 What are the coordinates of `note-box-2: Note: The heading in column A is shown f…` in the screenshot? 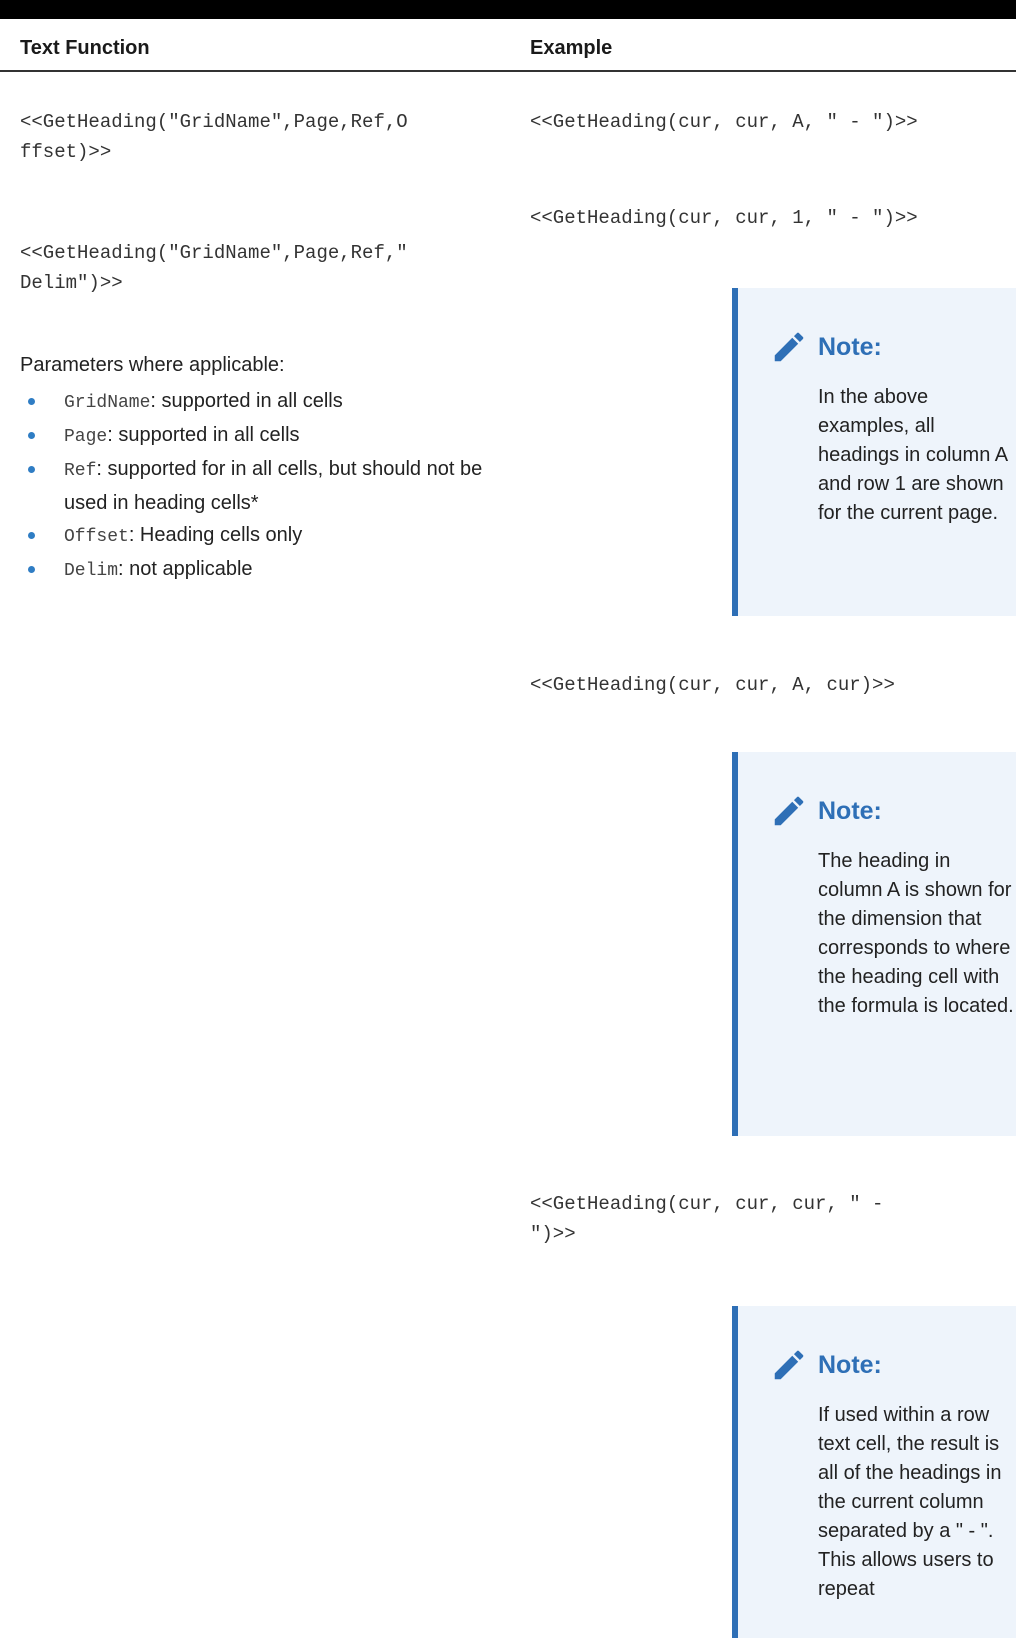 It's located at (874, 944).